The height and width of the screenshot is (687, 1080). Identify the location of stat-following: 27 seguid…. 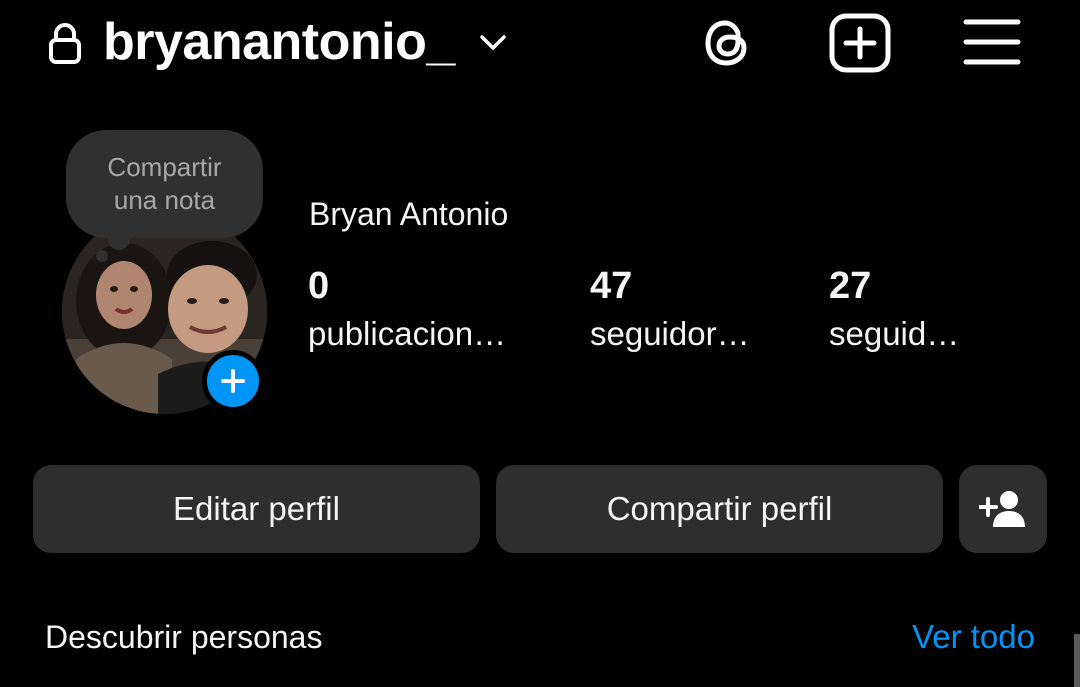
(894, 309).